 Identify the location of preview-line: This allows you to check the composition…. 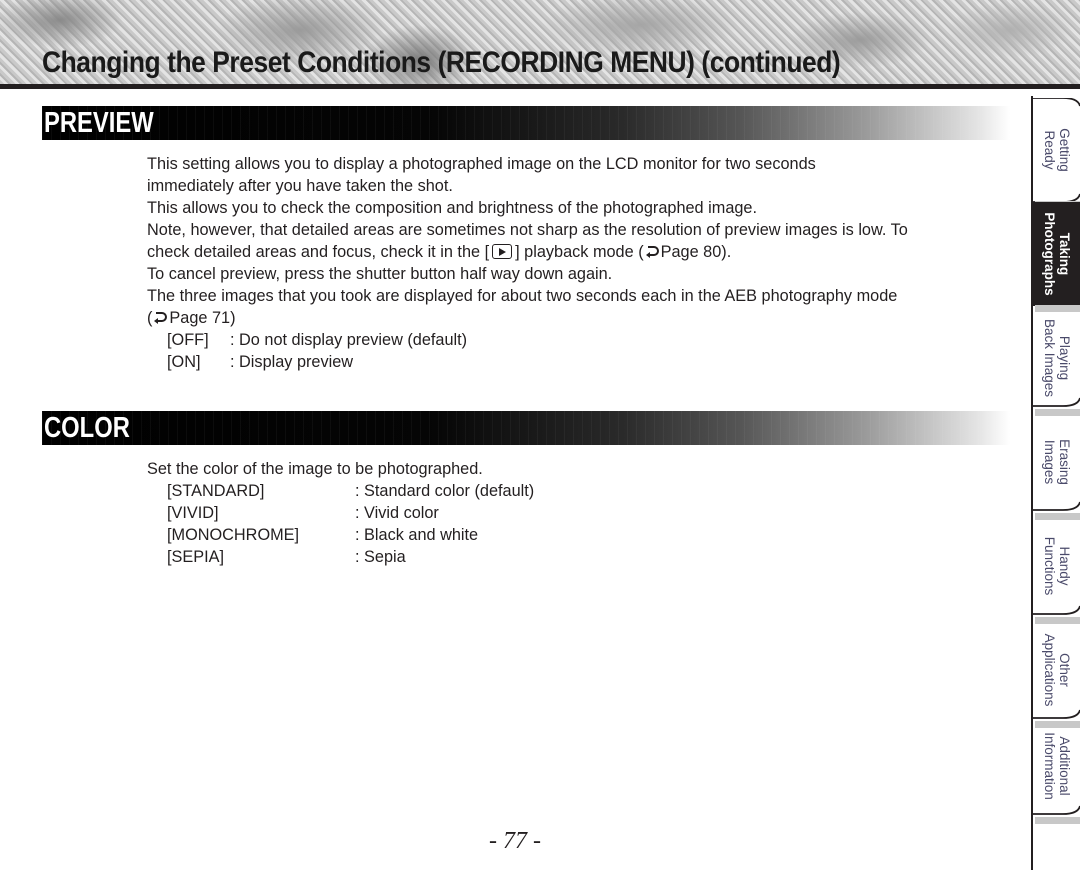
(452, 208).